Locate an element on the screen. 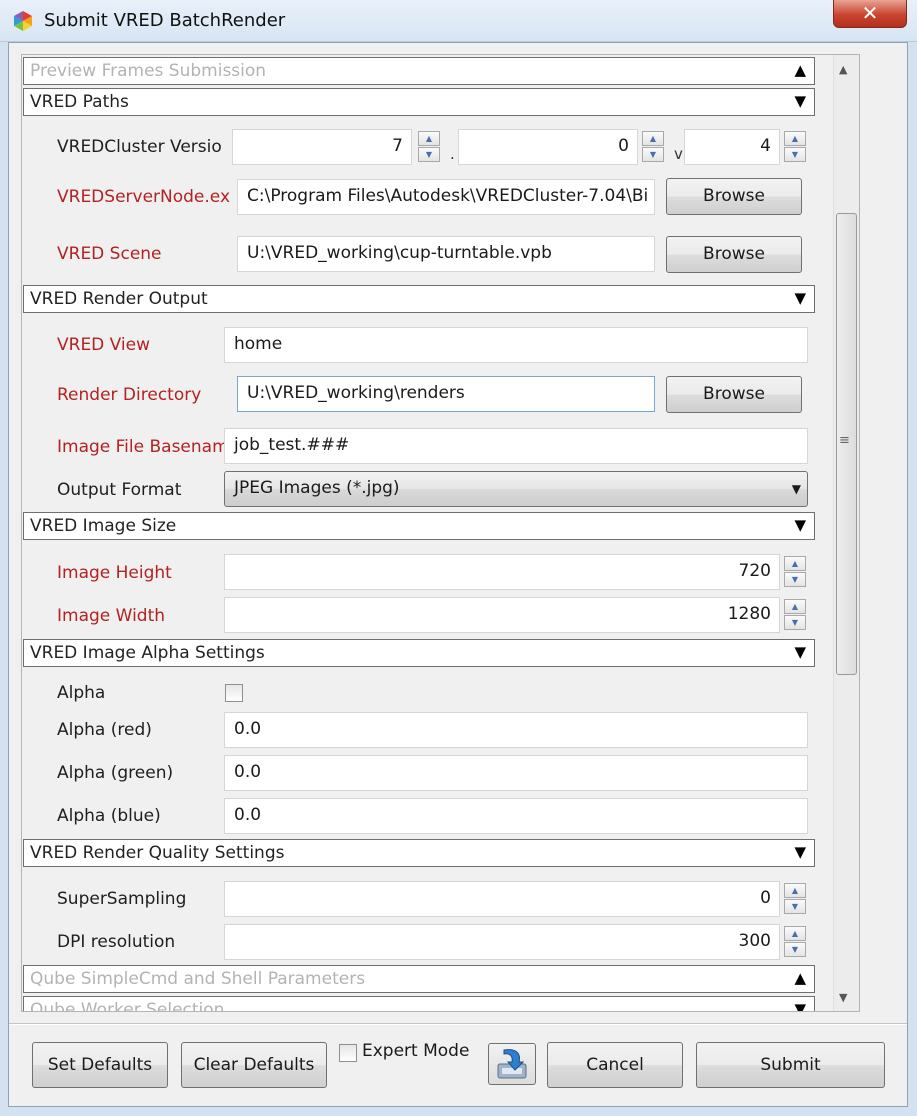 This screenshot has width=917, height=1116. render-directory-label: Render Directory is located at coordinates (129, 395).